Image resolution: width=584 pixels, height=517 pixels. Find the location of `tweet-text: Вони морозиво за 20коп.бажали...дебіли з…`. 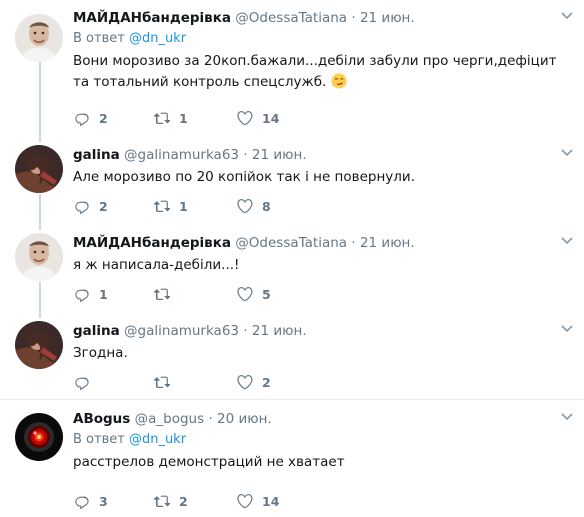

tweet-text: Вони морозиво за 20коп.бажали...дебіли з… is located at coordinates (323, 72).